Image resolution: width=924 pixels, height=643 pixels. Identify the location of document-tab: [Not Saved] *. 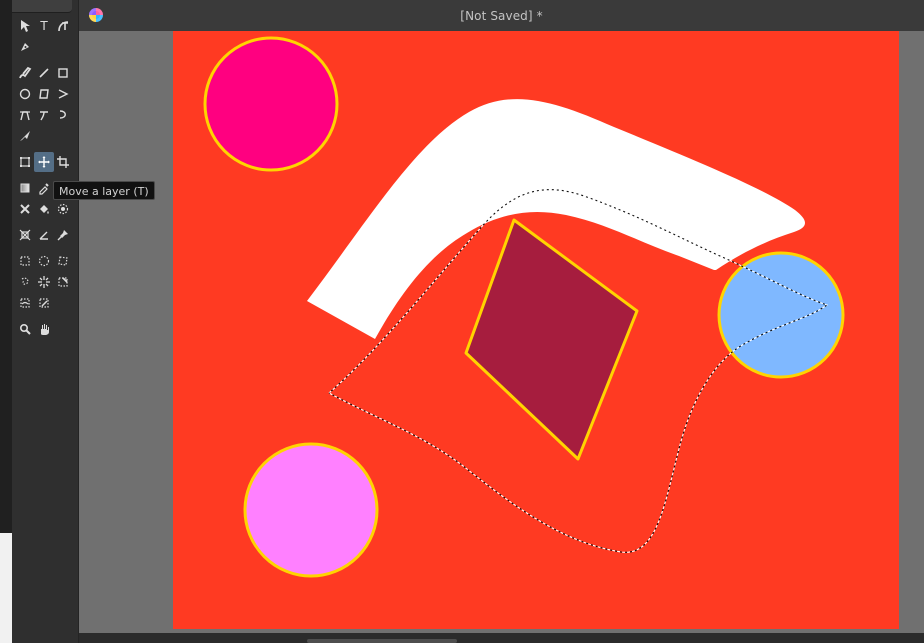
(501, 16).